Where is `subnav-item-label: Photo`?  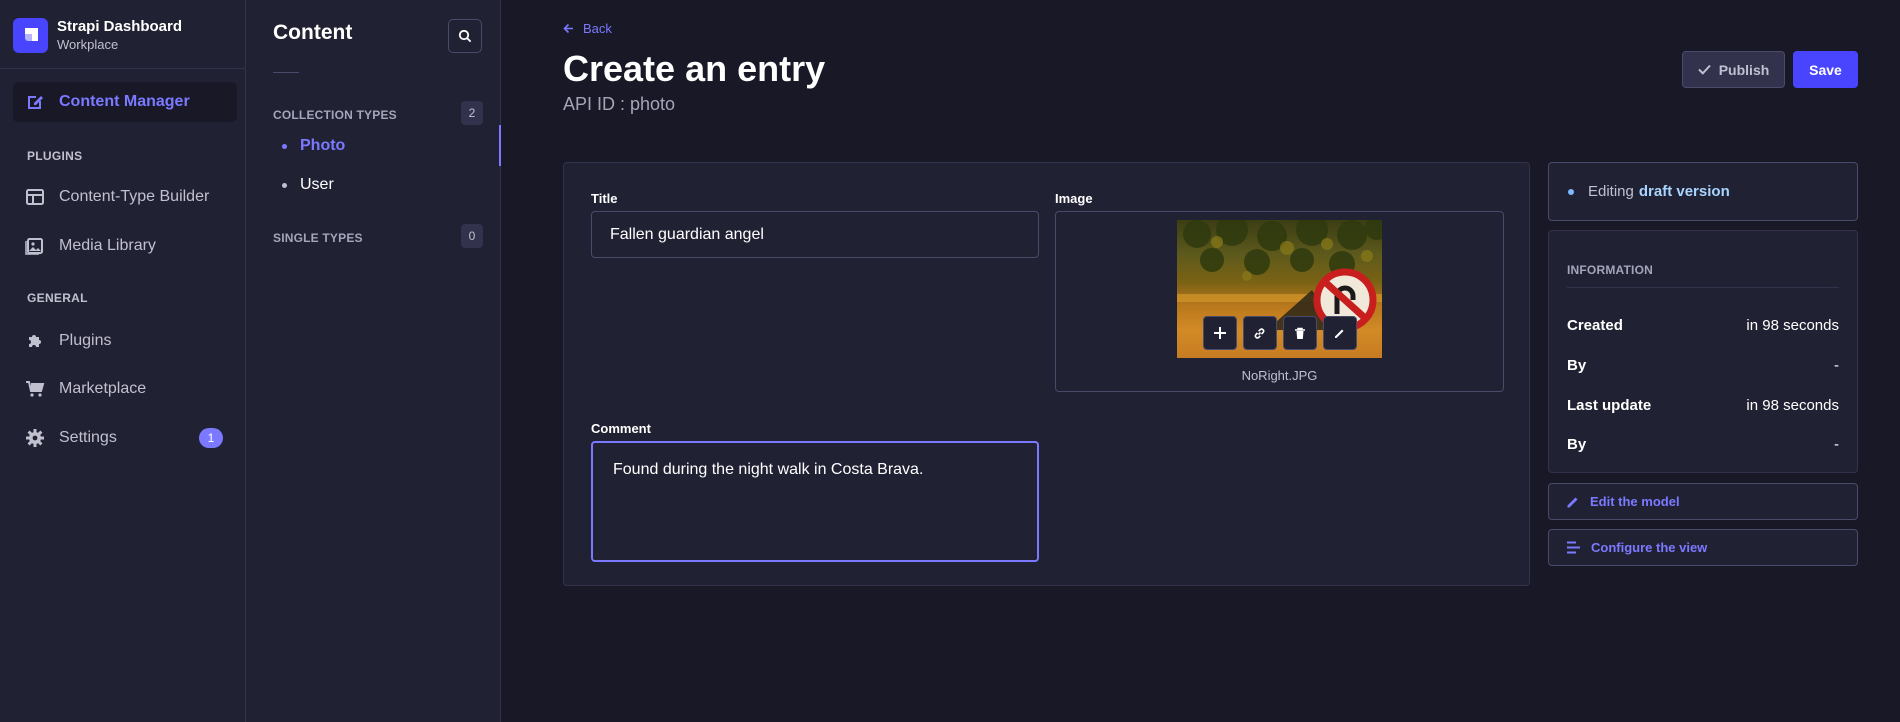
subnav-item-label: Photo is located at coordinates (323, 145).